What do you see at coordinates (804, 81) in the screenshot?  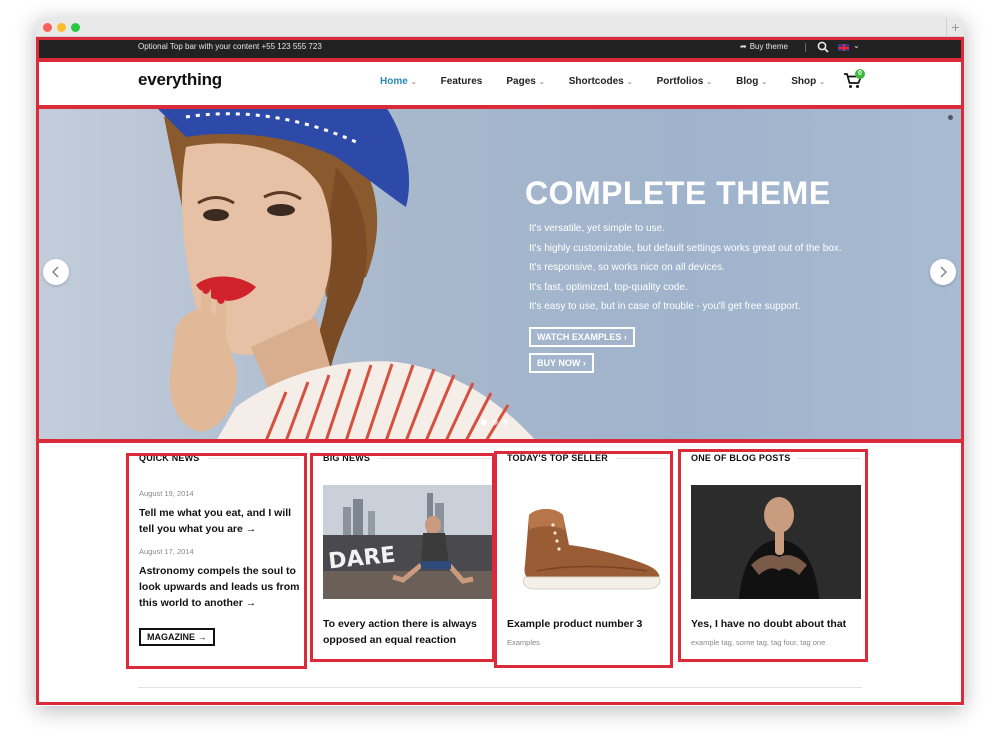 I see `nav-item-label: Shop` at bounding box center [804, 81].